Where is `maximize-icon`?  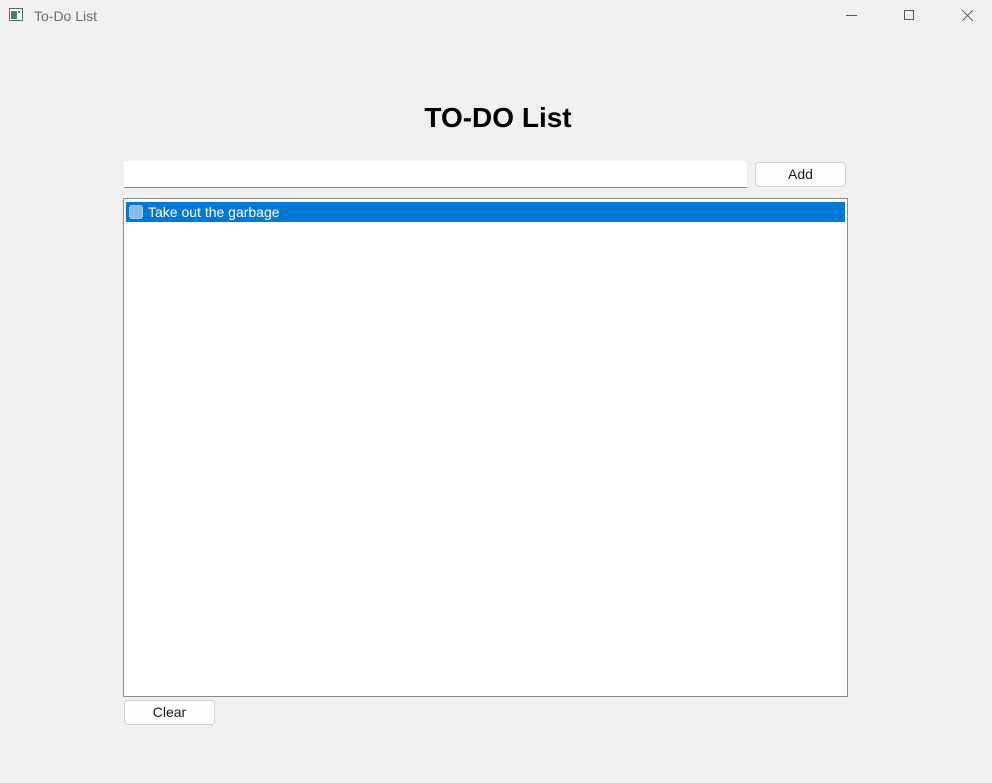 maximize-icon is located at coordinates (909, 15).